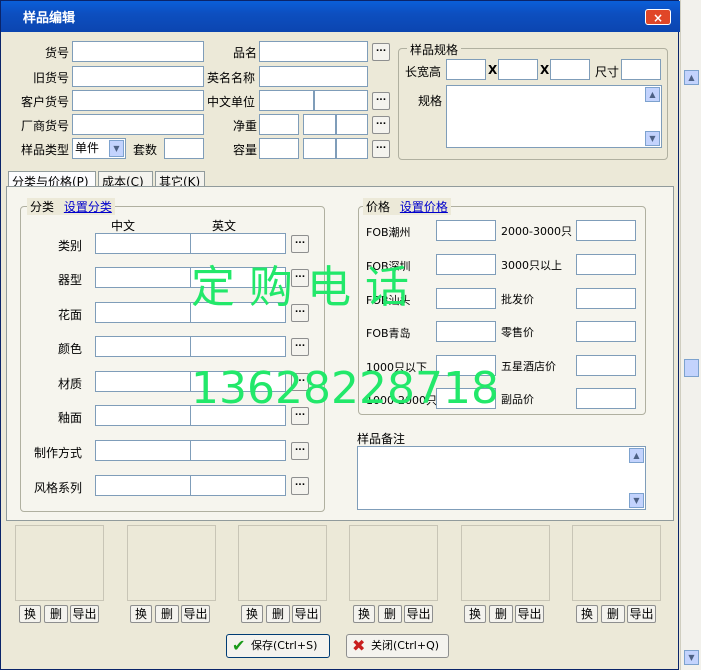 Image resolution: width=701 pixels, height=670 pixels. Describe the element at coordinates (30, 614) in the screenshot. I see `replace-button-1: 换` at that location.